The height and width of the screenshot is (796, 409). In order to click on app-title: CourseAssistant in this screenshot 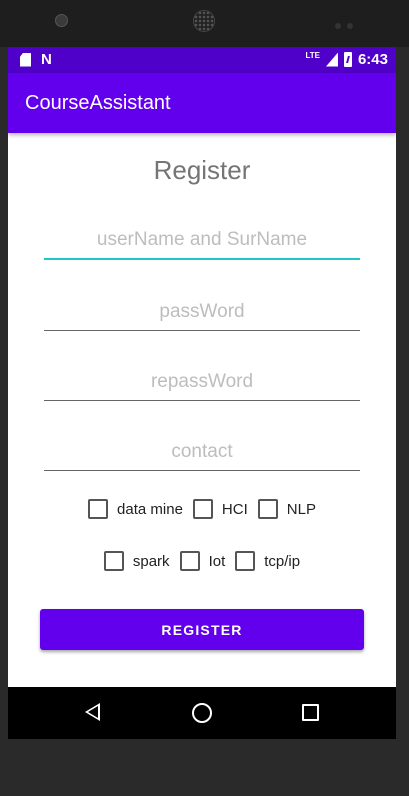, I will do `click(98, 103)`.